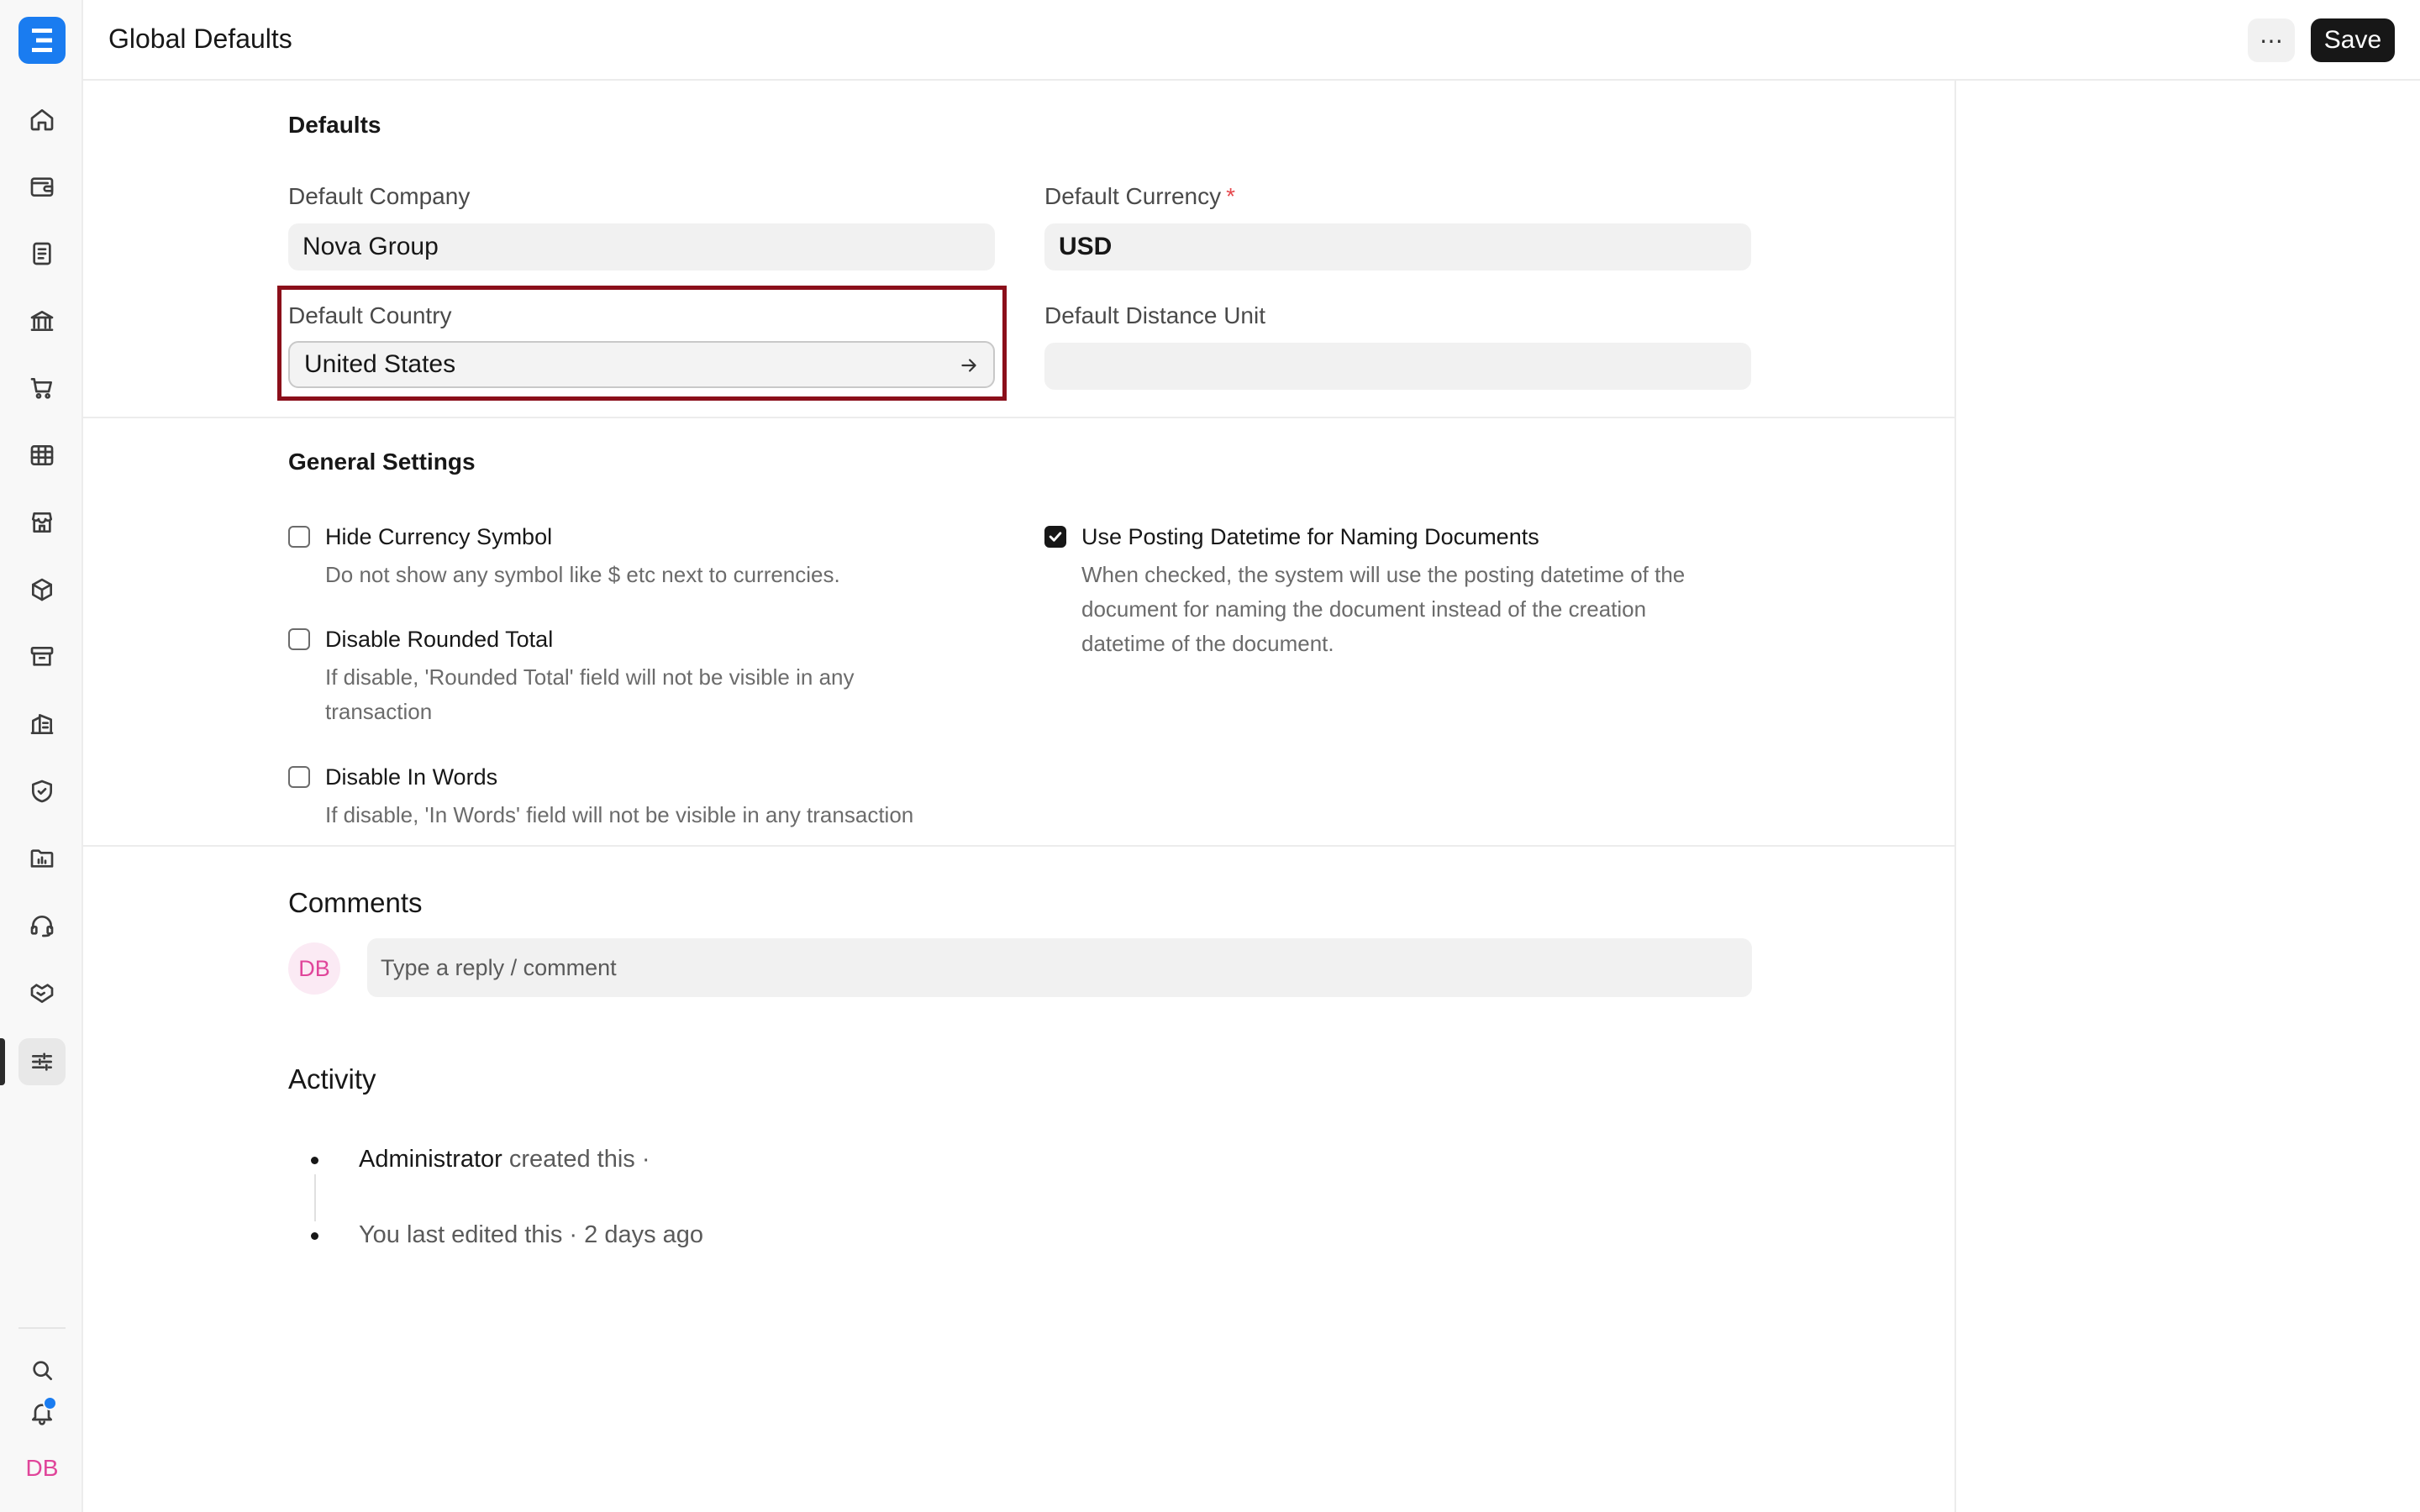  I want to click on sidebar-notifications, so click(42, 1412).